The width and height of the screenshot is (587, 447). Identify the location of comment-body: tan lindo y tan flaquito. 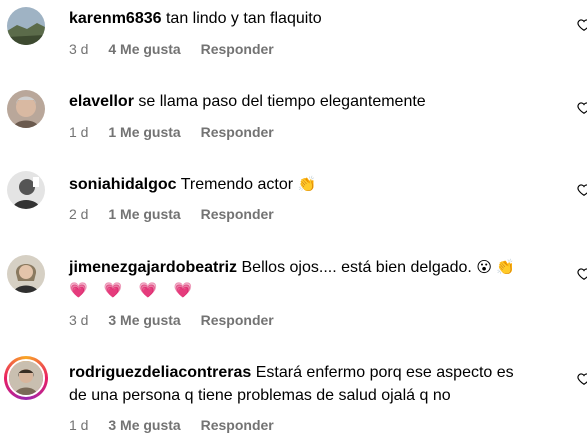
(243, 18).